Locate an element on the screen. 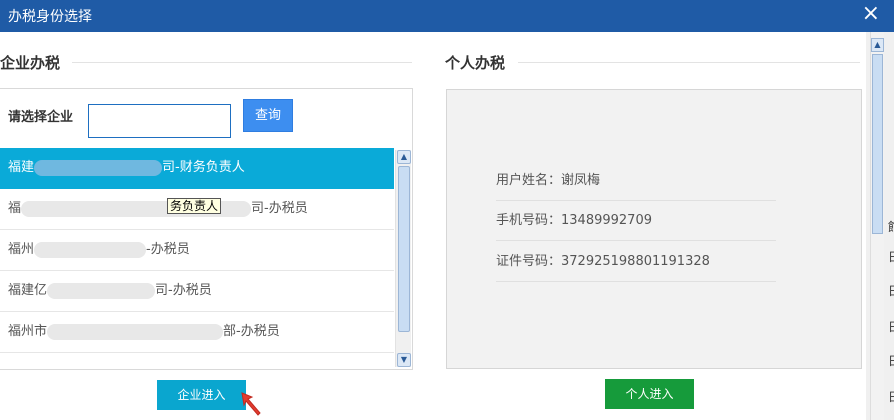 Image resolution: width=894 pixels, height=420 pixels. enterprise-name-prefix: 福建 is located at coordinates (21, 167).